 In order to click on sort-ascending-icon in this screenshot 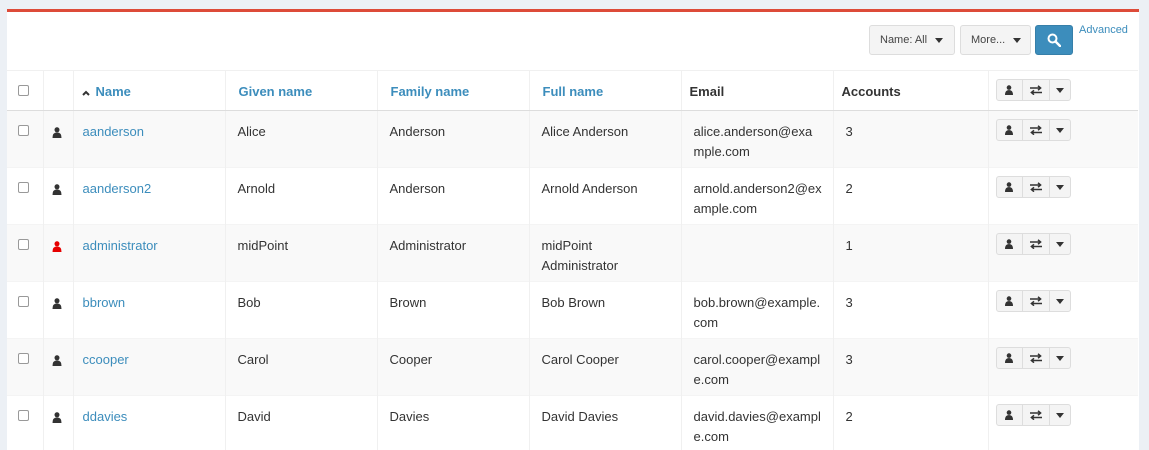, I will do `click(85, 93)`.